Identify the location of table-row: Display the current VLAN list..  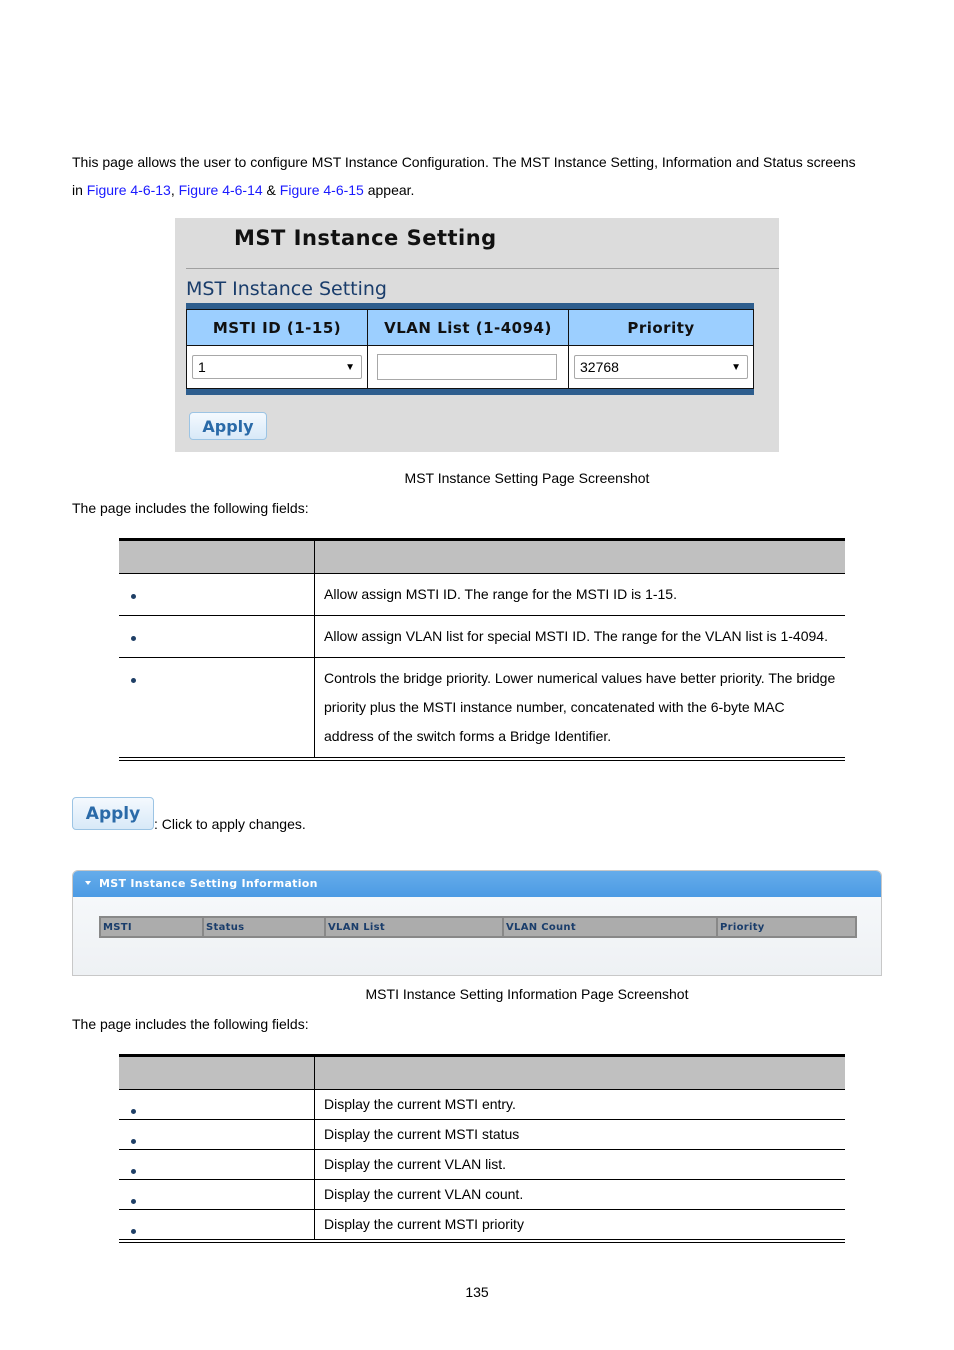
(482, 1164).